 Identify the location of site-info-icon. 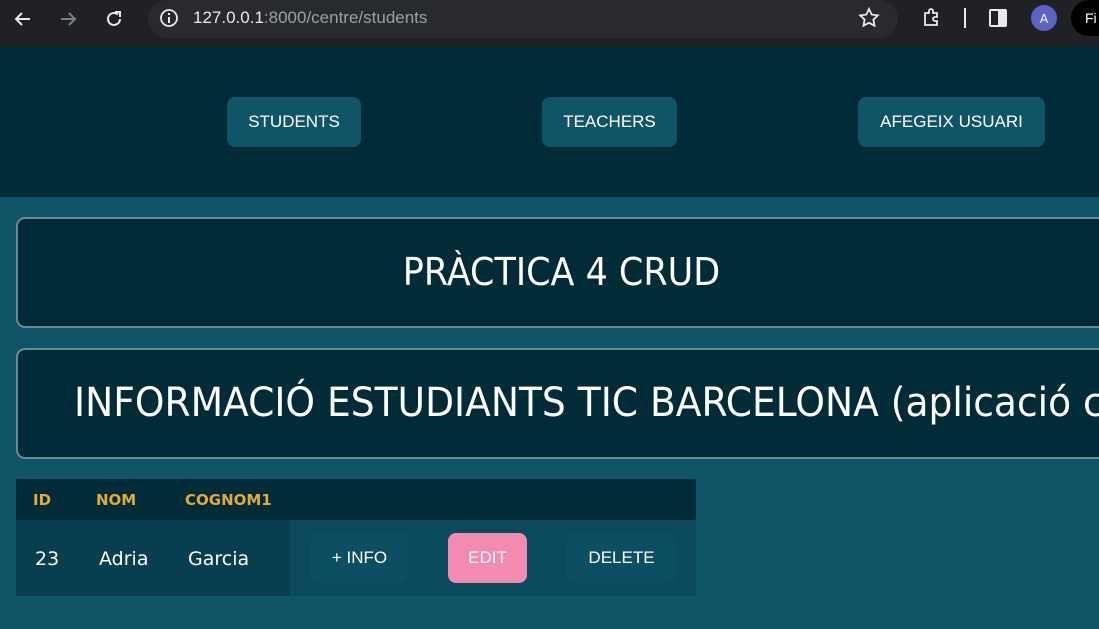
(169, 18).